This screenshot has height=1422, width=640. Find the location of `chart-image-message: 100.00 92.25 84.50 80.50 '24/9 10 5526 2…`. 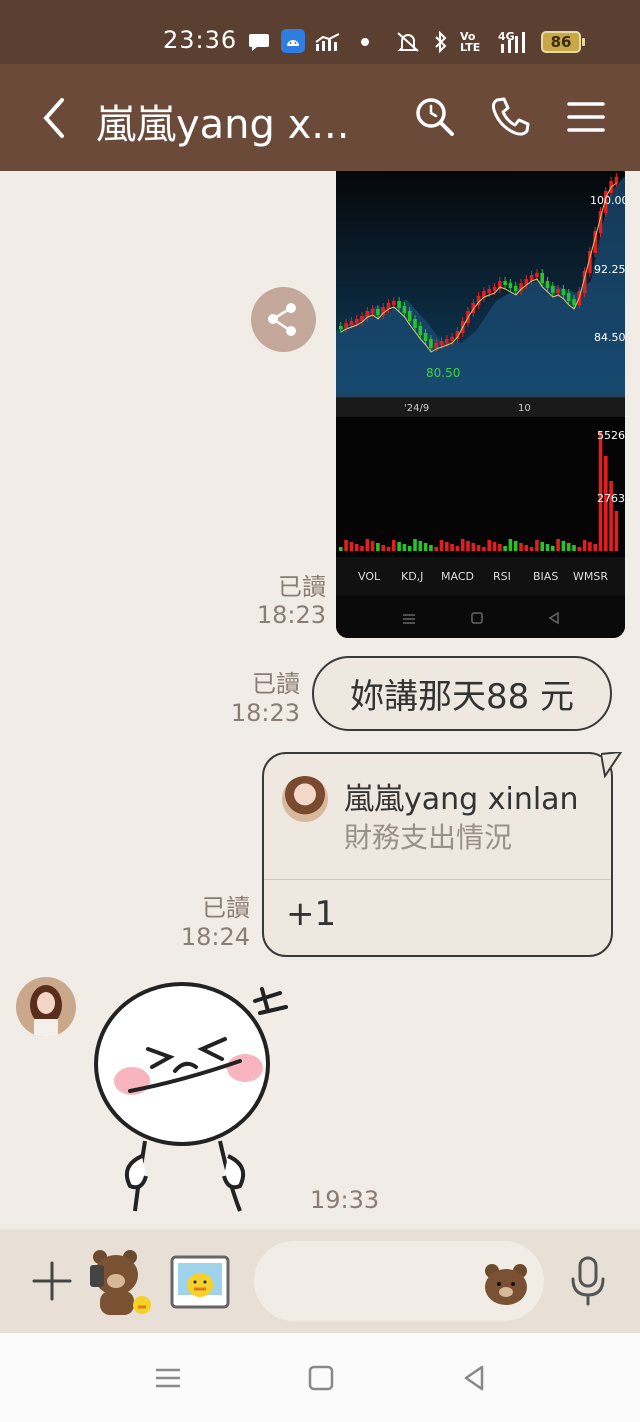

chart-image-message: 100.00 92.25 84.50 80.50 '24/9 10 5526 2… is located at coordinates (480, 404).